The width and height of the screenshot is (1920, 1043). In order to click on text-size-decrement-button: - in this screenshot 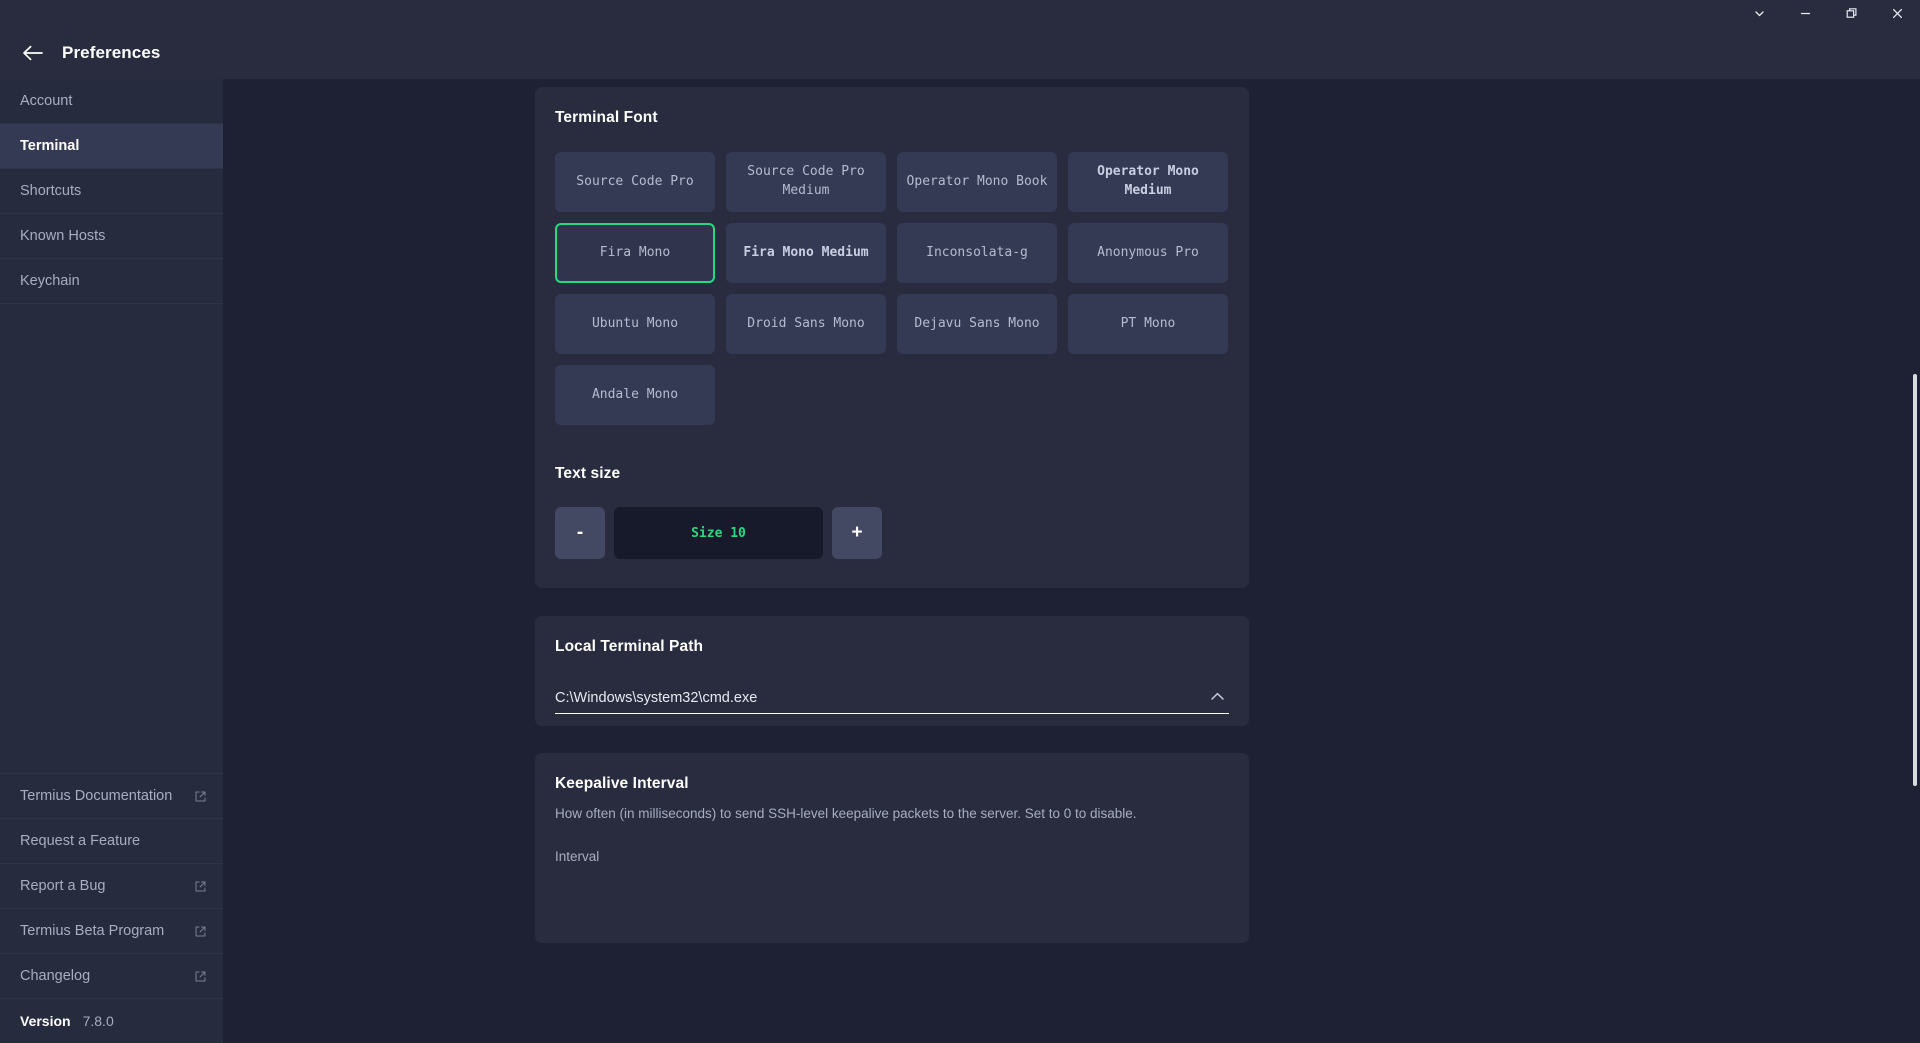, I will do `click(580, 533)`.